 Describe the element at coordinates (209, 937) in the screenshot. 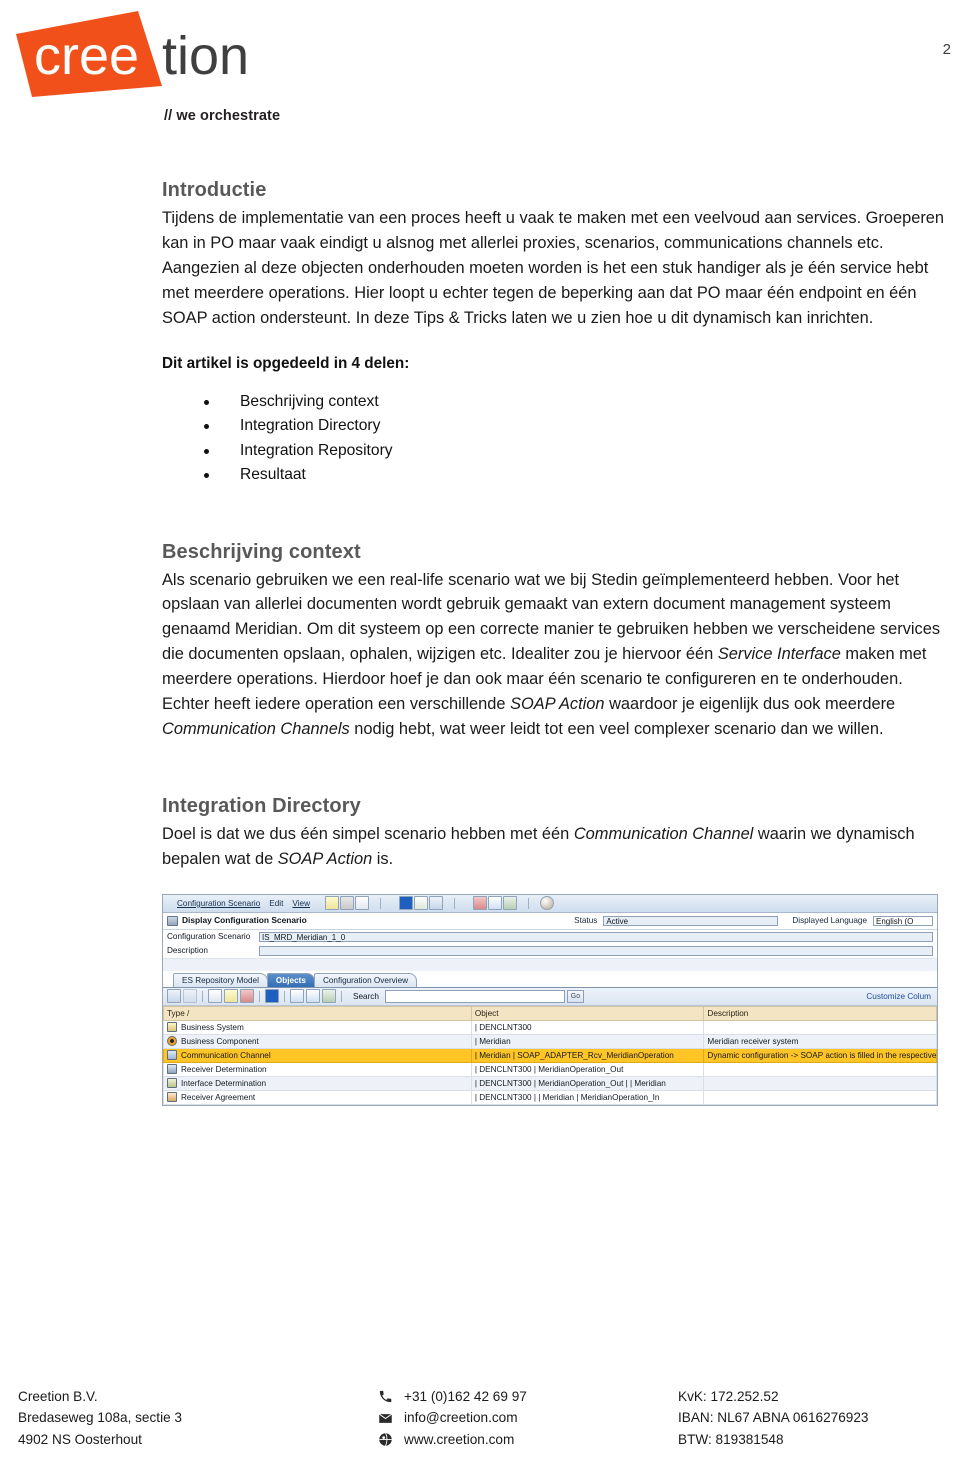

I see `configuration-scenario-label: Configuration Scenario` at that location.